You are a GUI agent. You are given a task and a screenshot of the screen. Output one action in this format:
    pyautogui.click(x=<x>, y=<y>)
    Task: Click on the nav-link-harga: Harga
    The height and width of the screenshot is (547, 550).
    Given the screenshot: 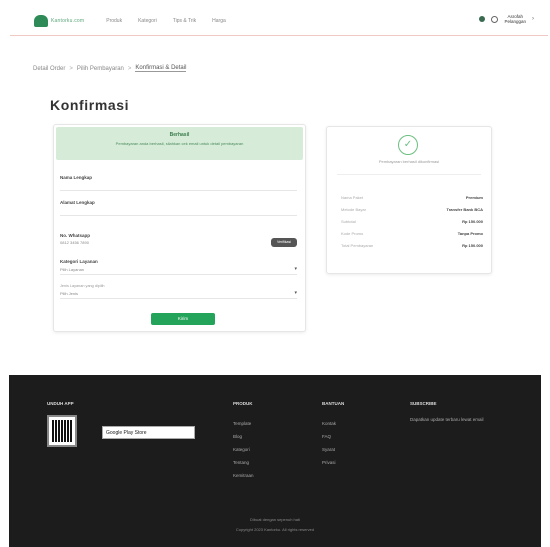 What is the action you would take?
    pyautogui.click(x=219, y=21)
    